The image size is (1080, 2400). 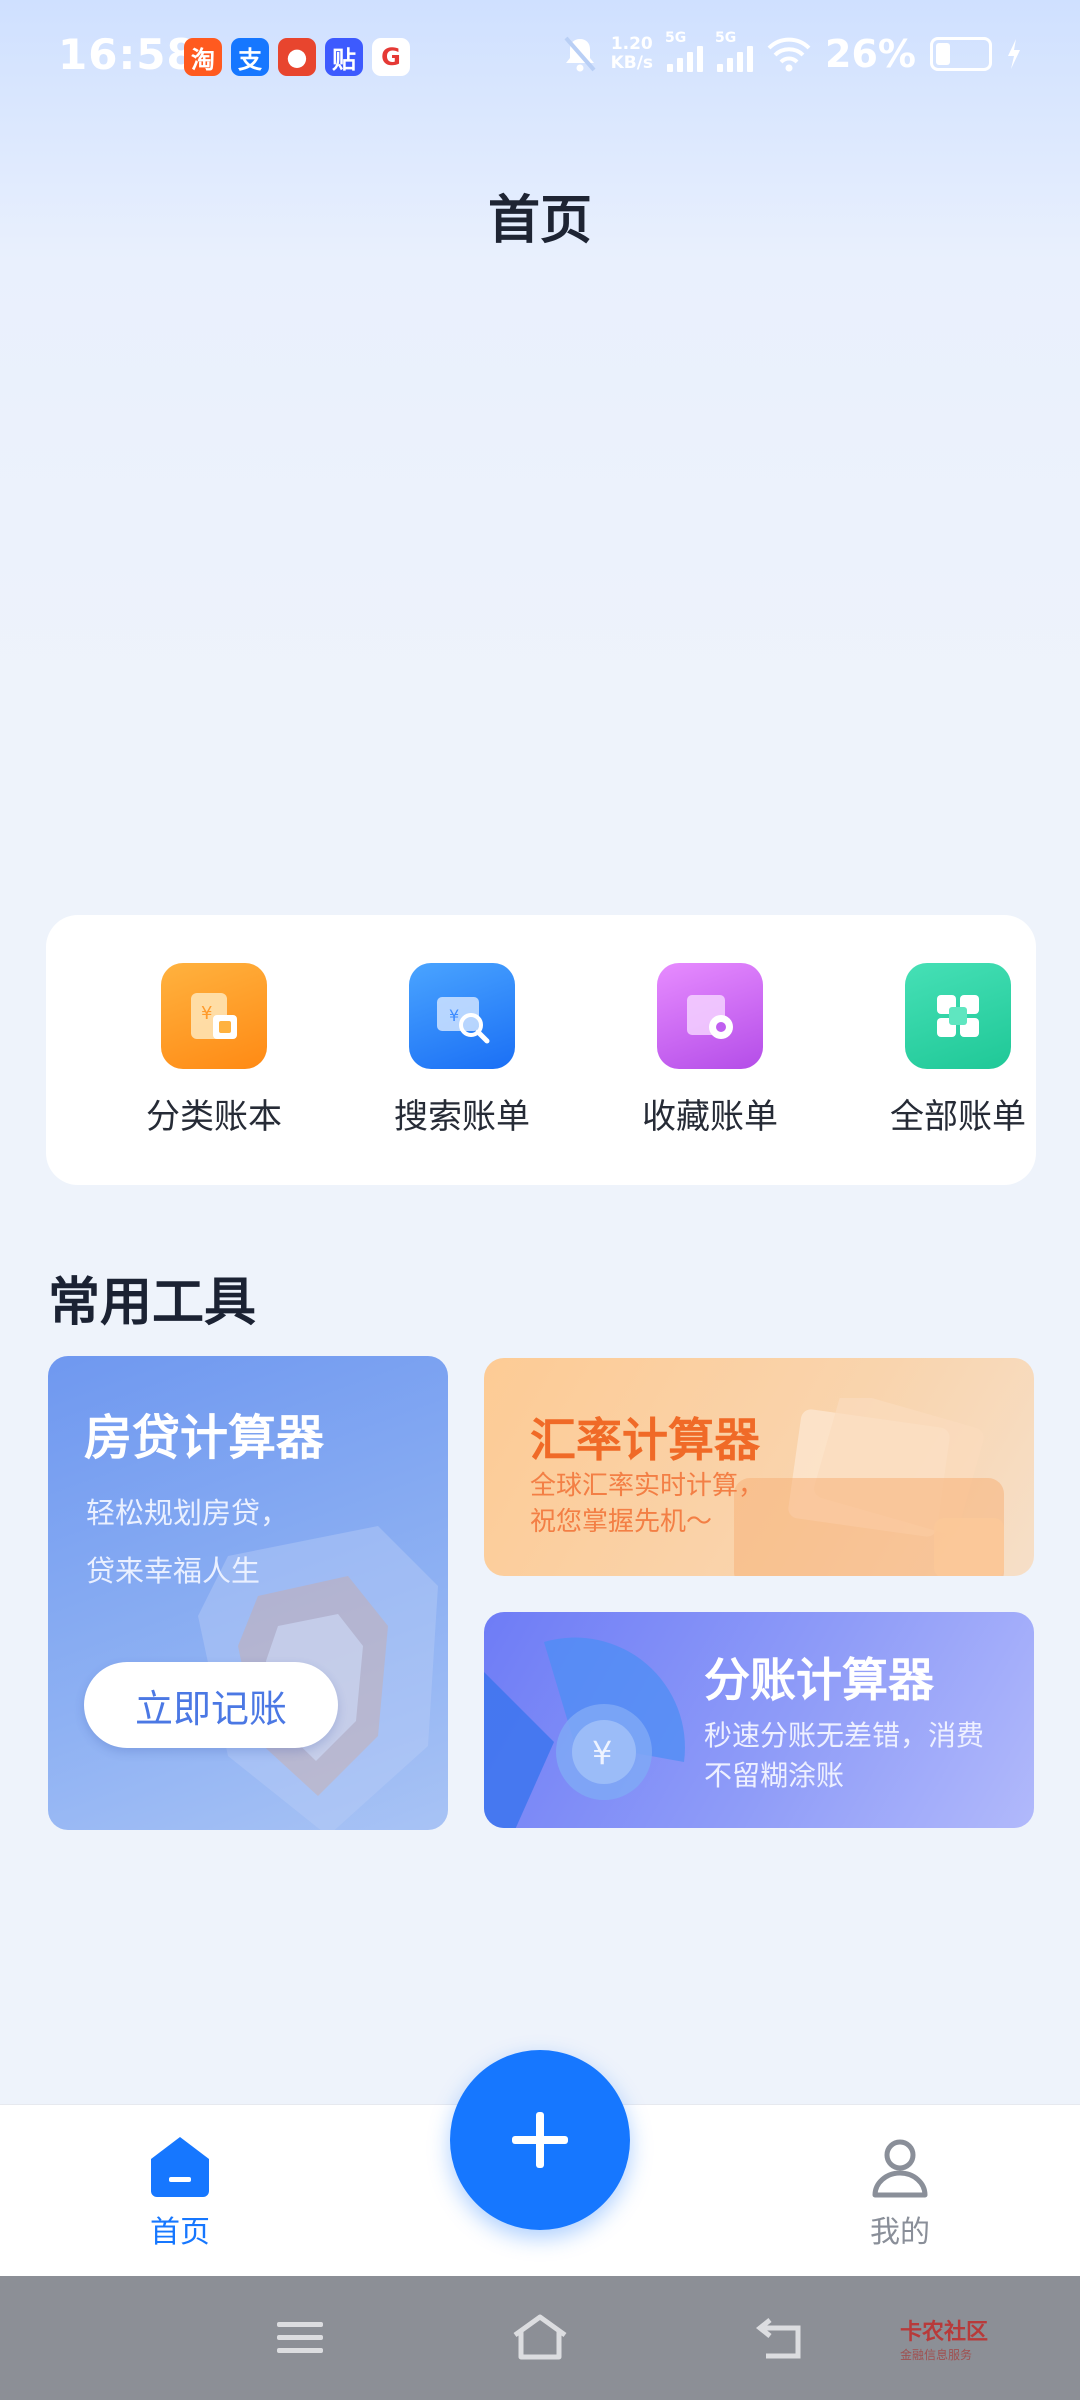 What do you see at coordinates (187, 1542) in the screenshot?
I see `mortgage-desc: 轻松规划房贷， 贷来幸福人生` at bounding box center [187, 1542].